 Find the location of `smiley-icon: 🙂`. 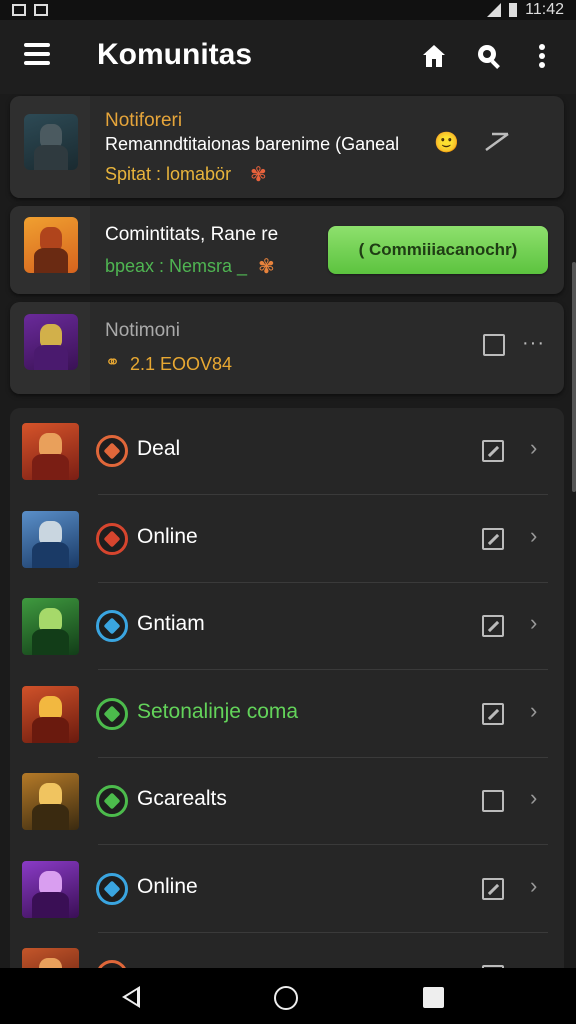

smiley-icon: 🙂 is located at coordinates (446, 143).